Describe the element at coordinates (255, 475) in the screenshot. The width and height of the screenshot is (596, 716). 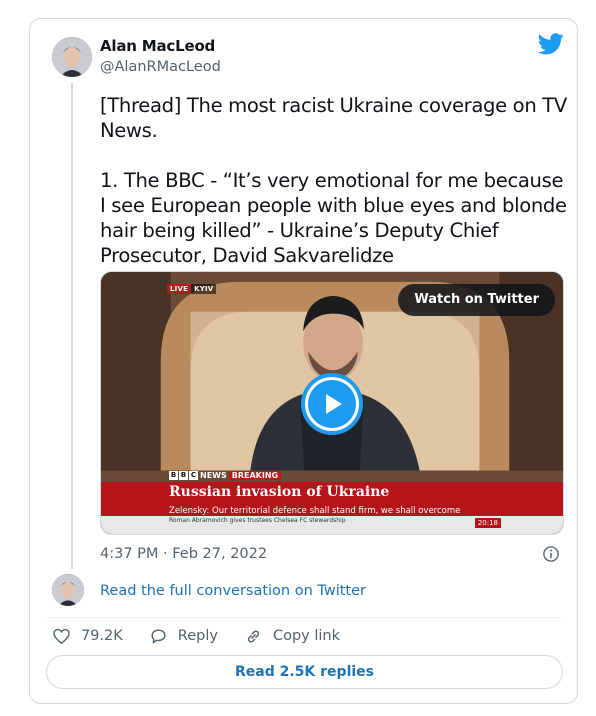
I see `breaking-label: BREAKING` at that location.